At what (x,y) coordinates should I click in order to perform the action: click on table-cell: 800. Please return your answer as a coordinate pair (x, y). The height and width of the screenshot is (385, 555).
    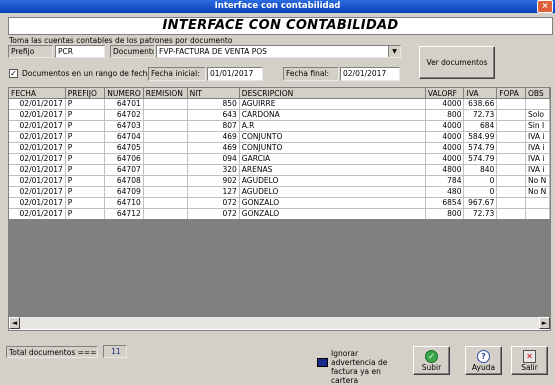
    Looking at the image, I should click on (445, 115).